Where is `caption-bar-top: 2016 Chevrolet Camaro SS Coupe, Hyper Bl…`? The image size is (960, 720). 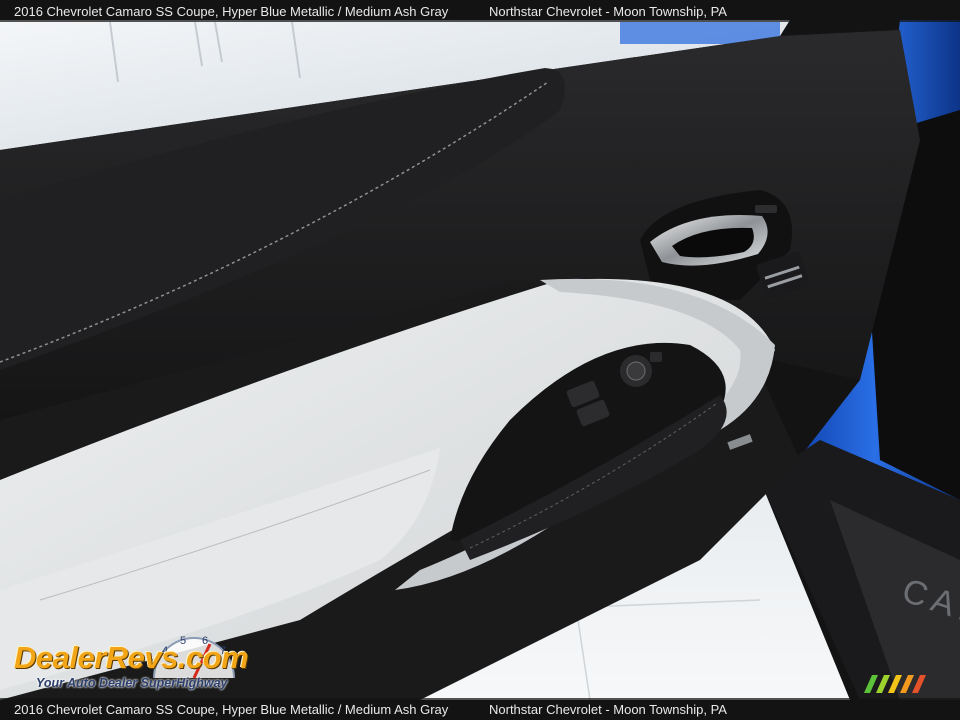
caption-bar-top: 2016 Chevrolet Camaro SS Coupe, Hyper Bl… is located at coordinates (480, 11).